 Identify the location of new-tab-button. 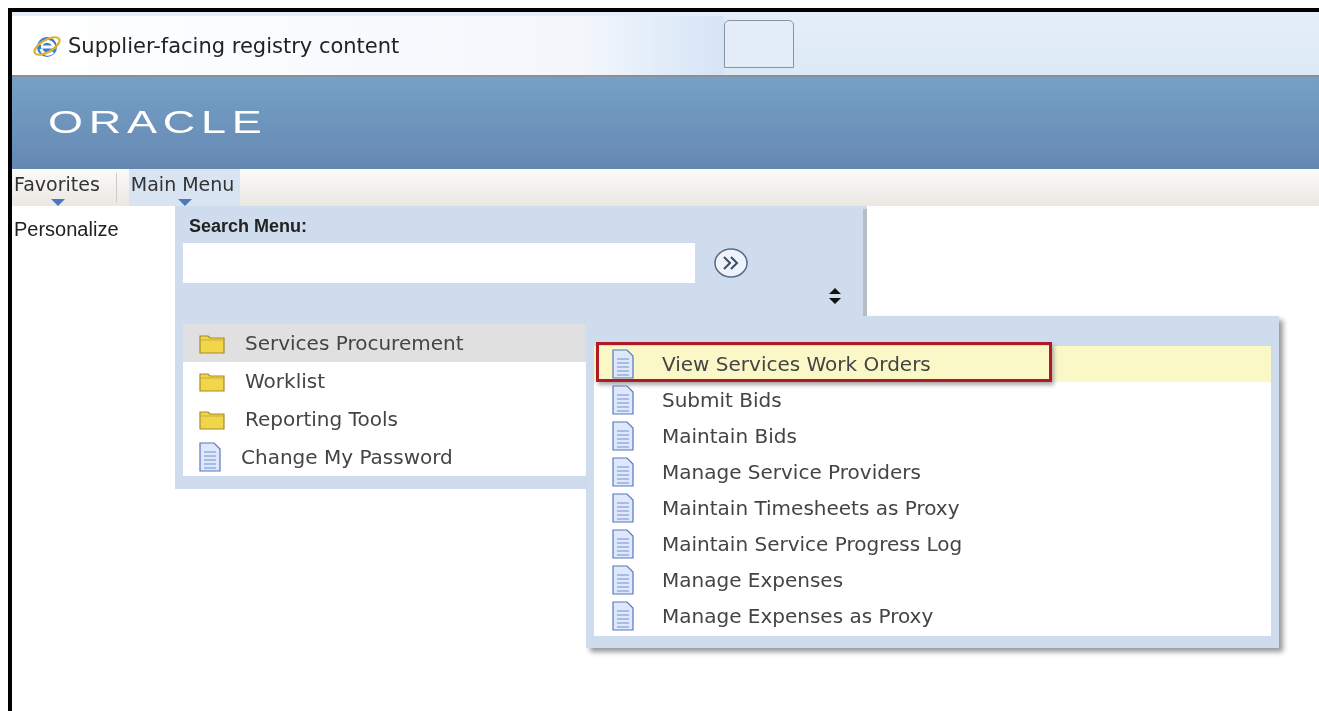
(759, 44).